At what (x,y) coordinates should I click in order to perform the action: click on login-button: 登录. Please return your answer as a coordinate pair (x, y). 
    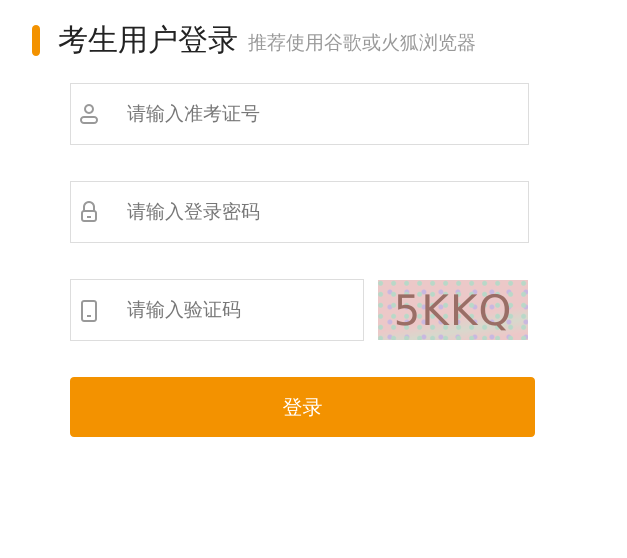
    Looking at the image, I should click on (302, 407).